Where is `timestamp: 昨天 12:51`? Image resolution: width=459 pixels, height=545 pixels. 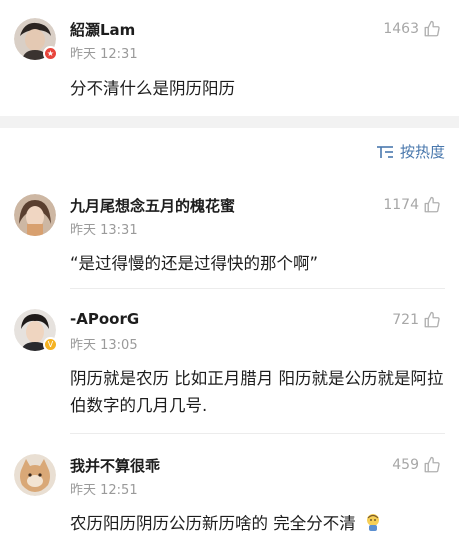 timestamp: 昨天 12:51 is located at coordinates (104, 490).